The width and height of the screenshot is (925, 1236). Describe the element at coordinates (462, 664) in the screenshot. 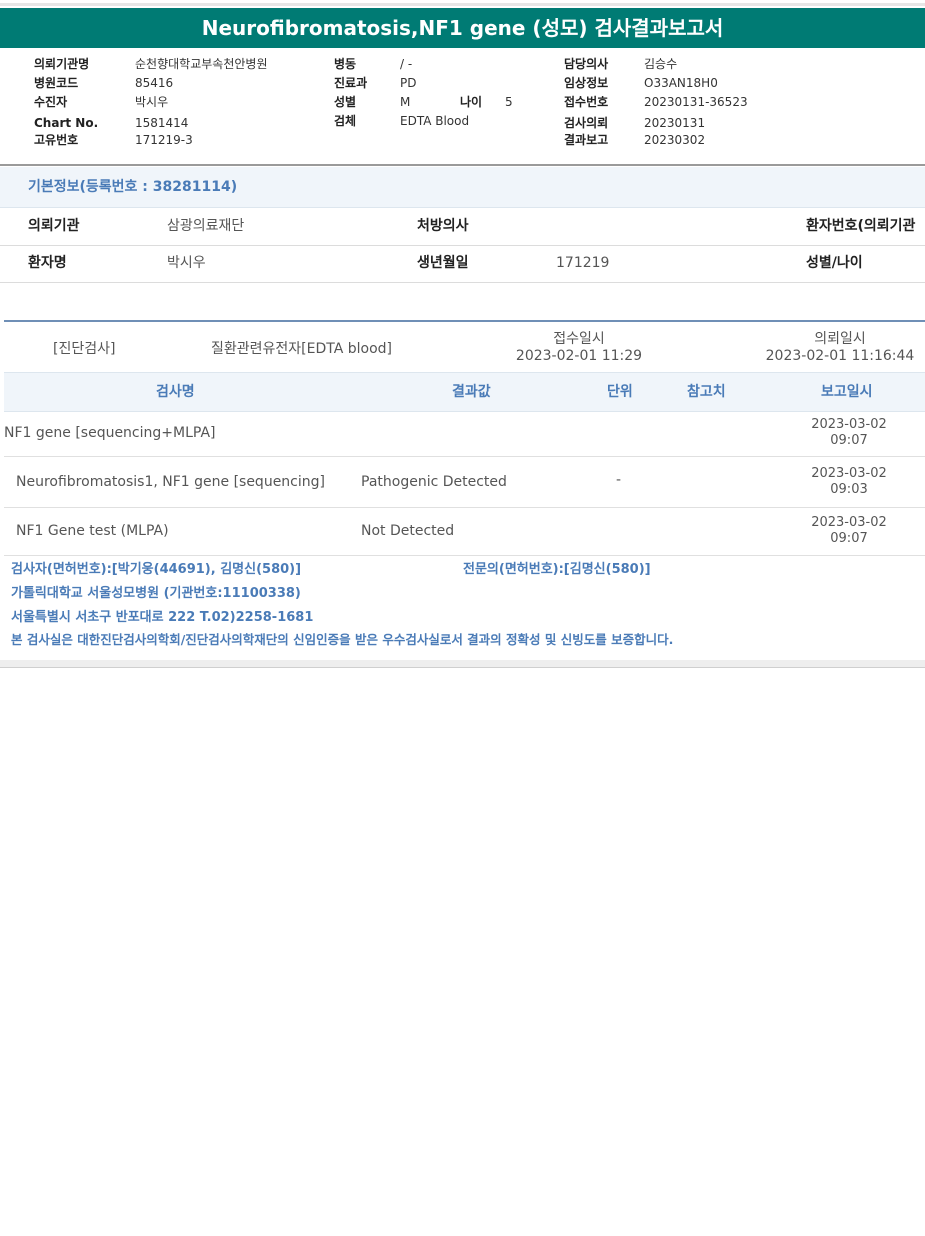

I see `footer-bar` at that location.